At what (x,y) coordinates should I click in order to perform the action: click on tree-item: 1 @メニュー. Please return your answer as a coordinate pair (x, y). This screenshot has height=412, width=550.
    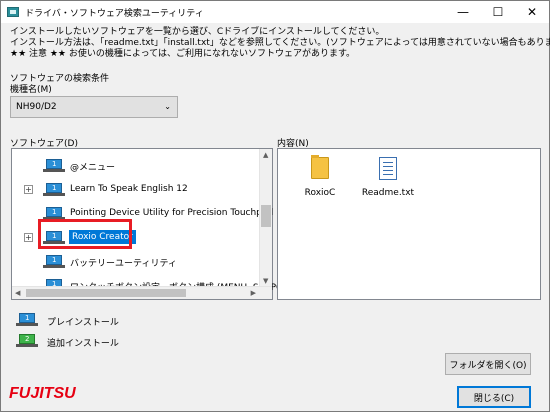
    Looking at the image, I should click on (141, 166).